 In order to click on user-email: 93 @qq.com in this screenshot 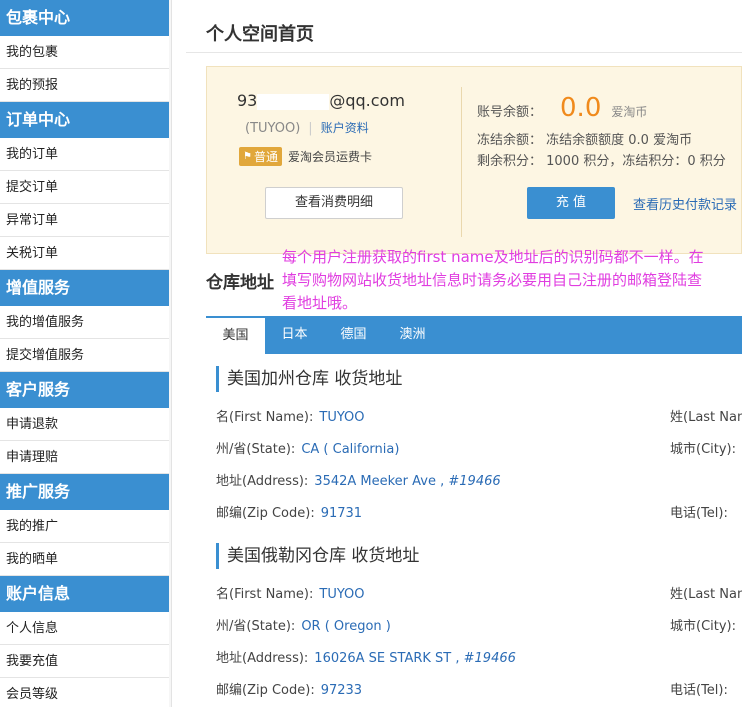, I will do `click(321, 100)`.